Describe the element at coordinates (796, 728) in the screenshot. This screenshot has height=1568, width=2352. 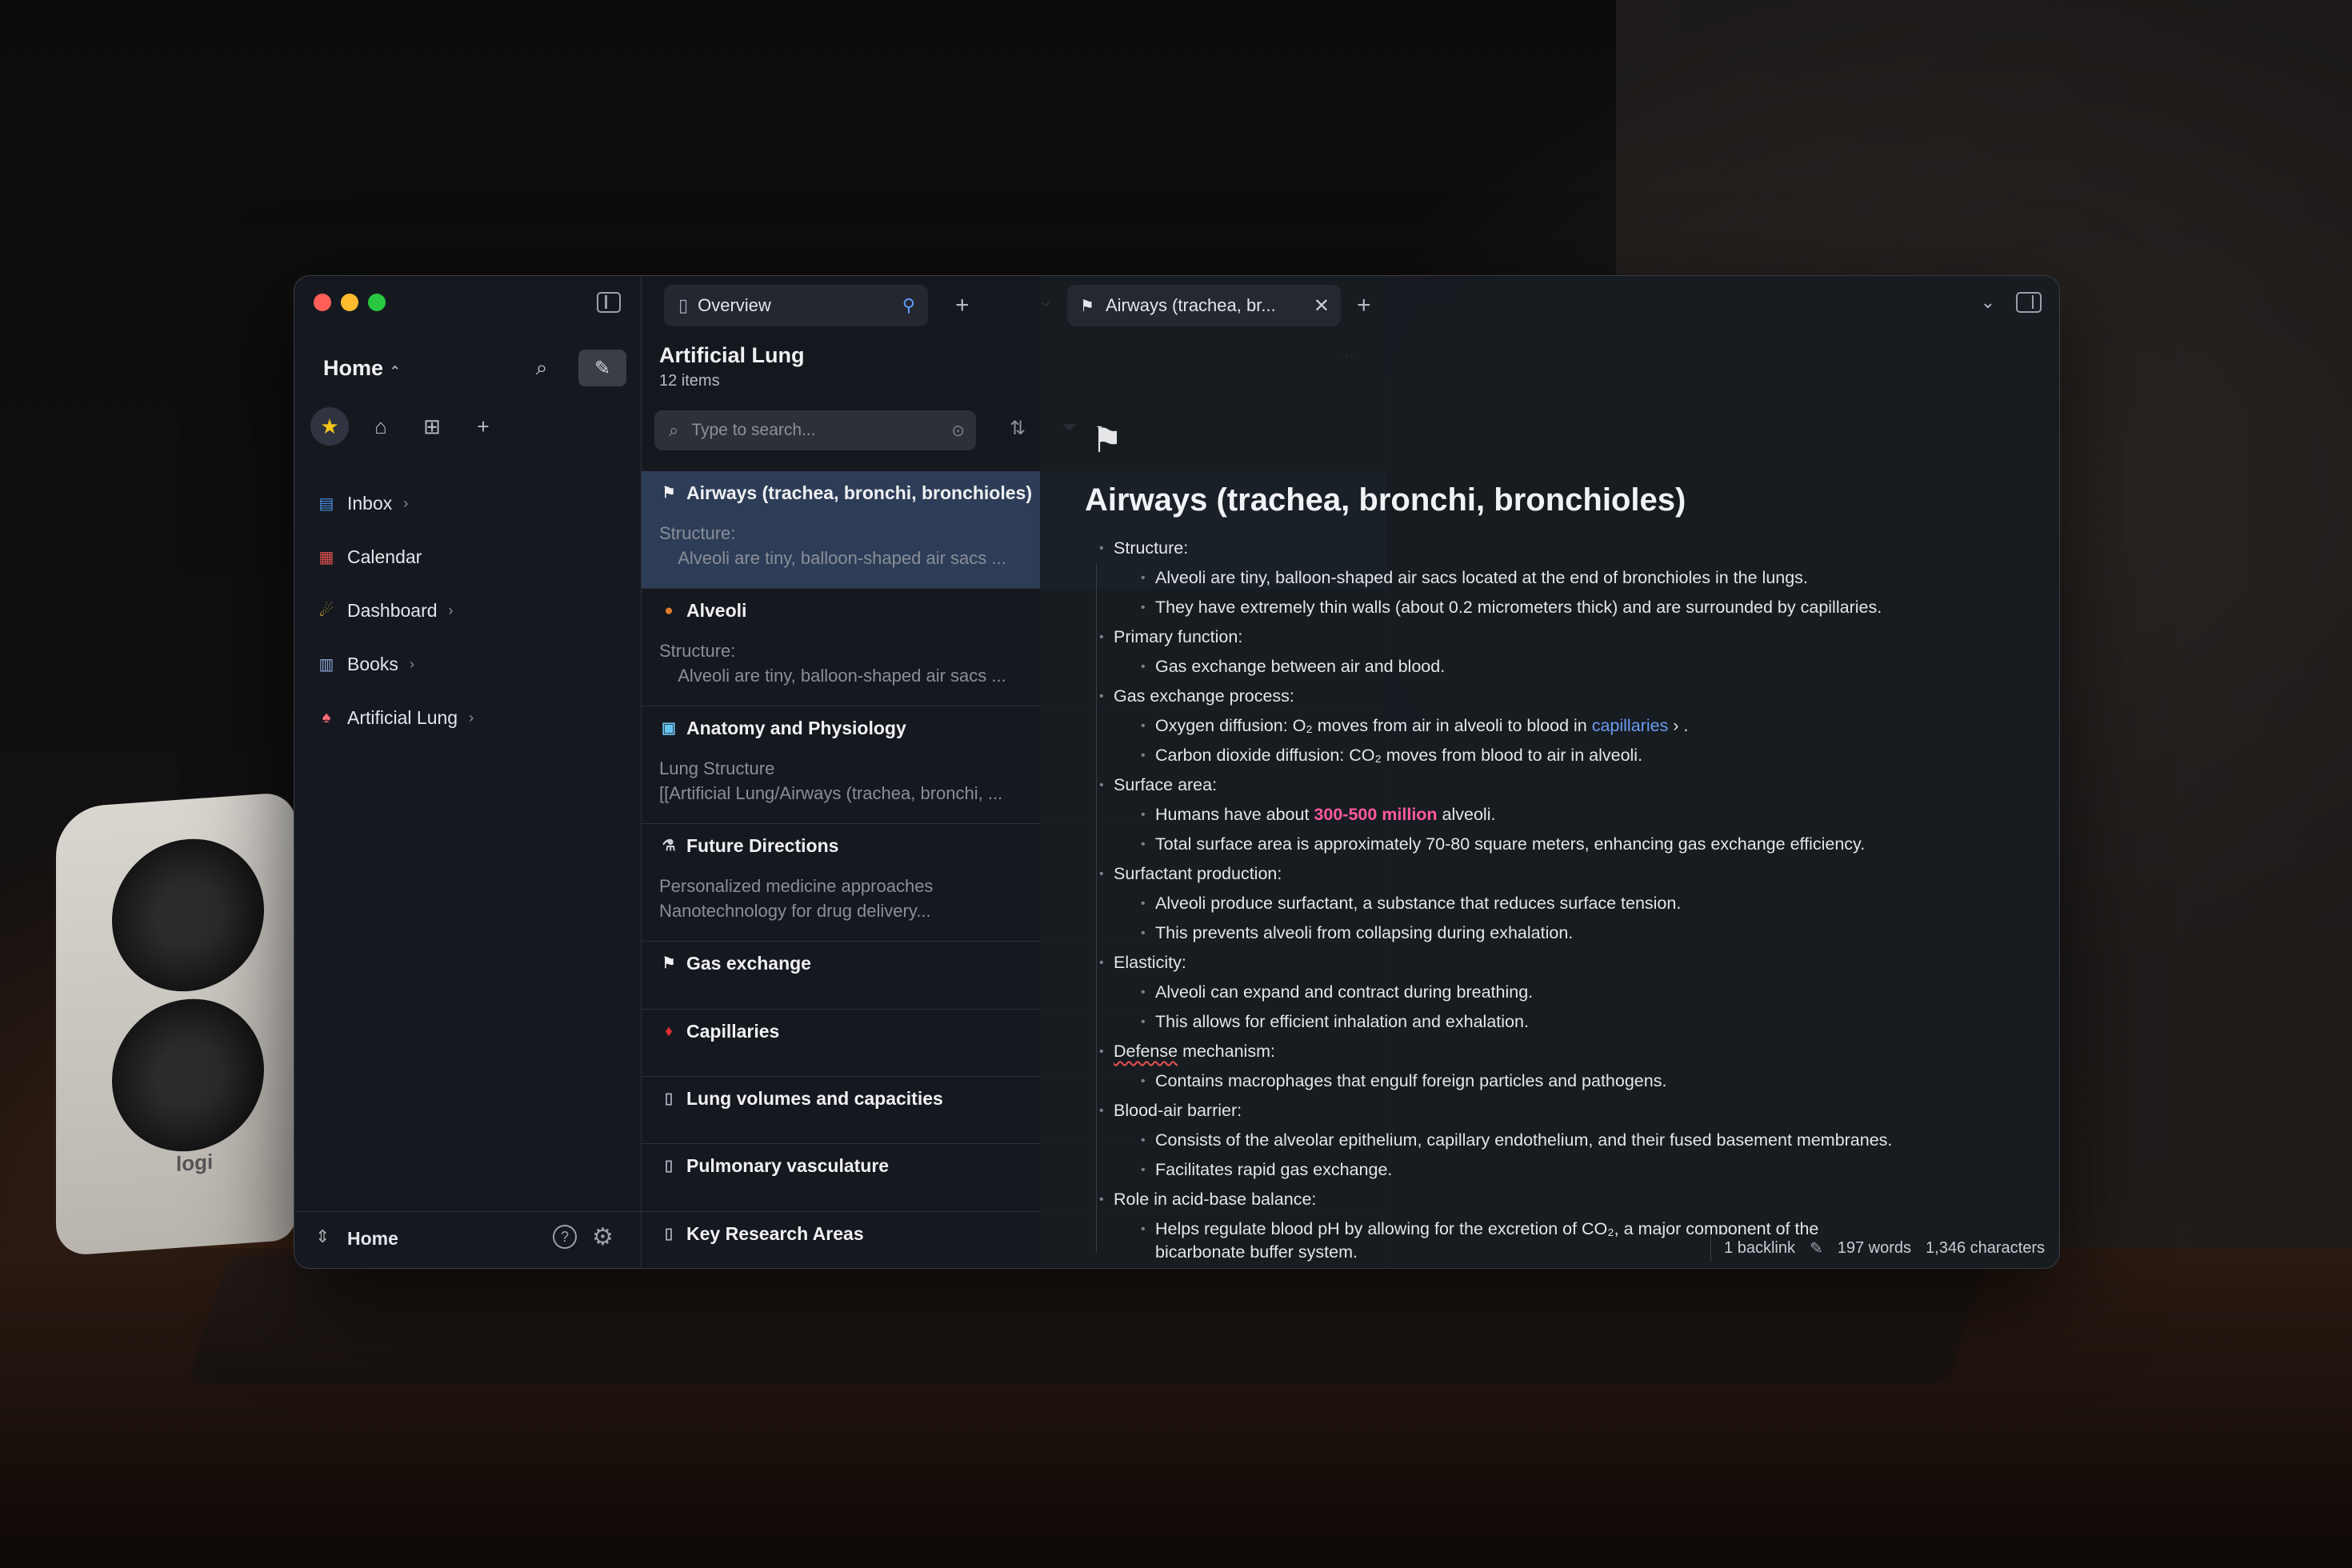
I see `note-title: Anatomy and Physiology` at that location.